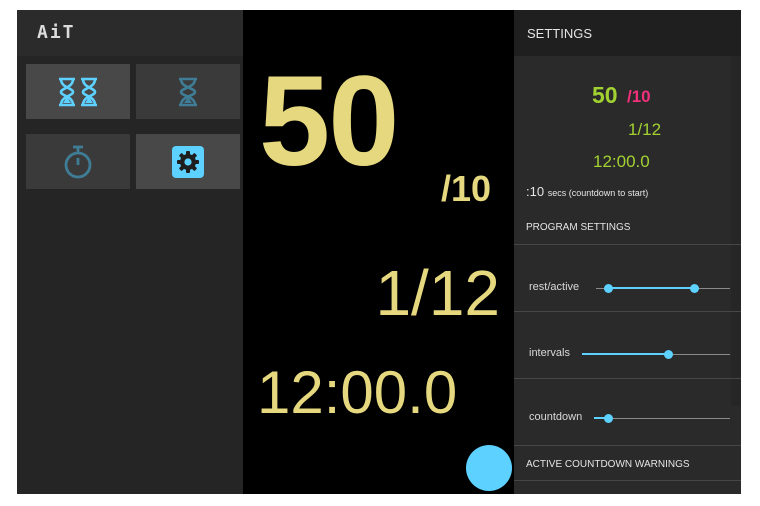  I want to click on slider-label-rest-active: rest/active, so click(554, 287).